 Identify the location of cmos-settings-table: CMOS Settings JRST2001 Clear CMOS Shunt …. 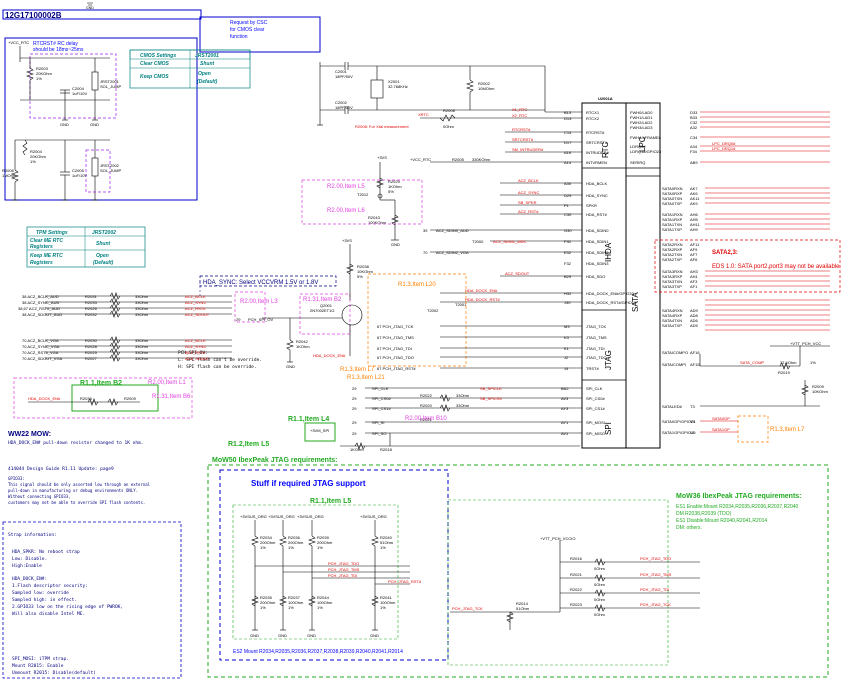
(190, 69).